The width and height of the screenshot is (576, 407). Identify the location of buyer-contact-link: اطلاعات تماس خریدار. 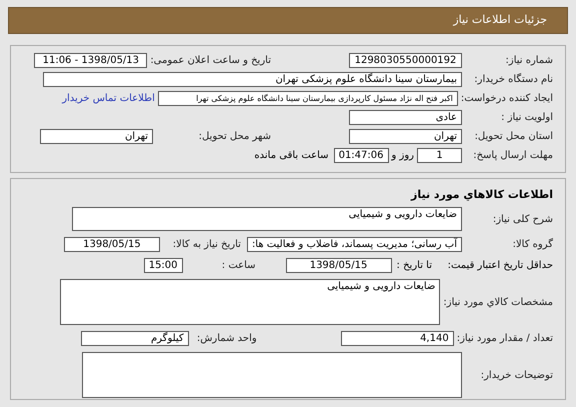
(108, 98).